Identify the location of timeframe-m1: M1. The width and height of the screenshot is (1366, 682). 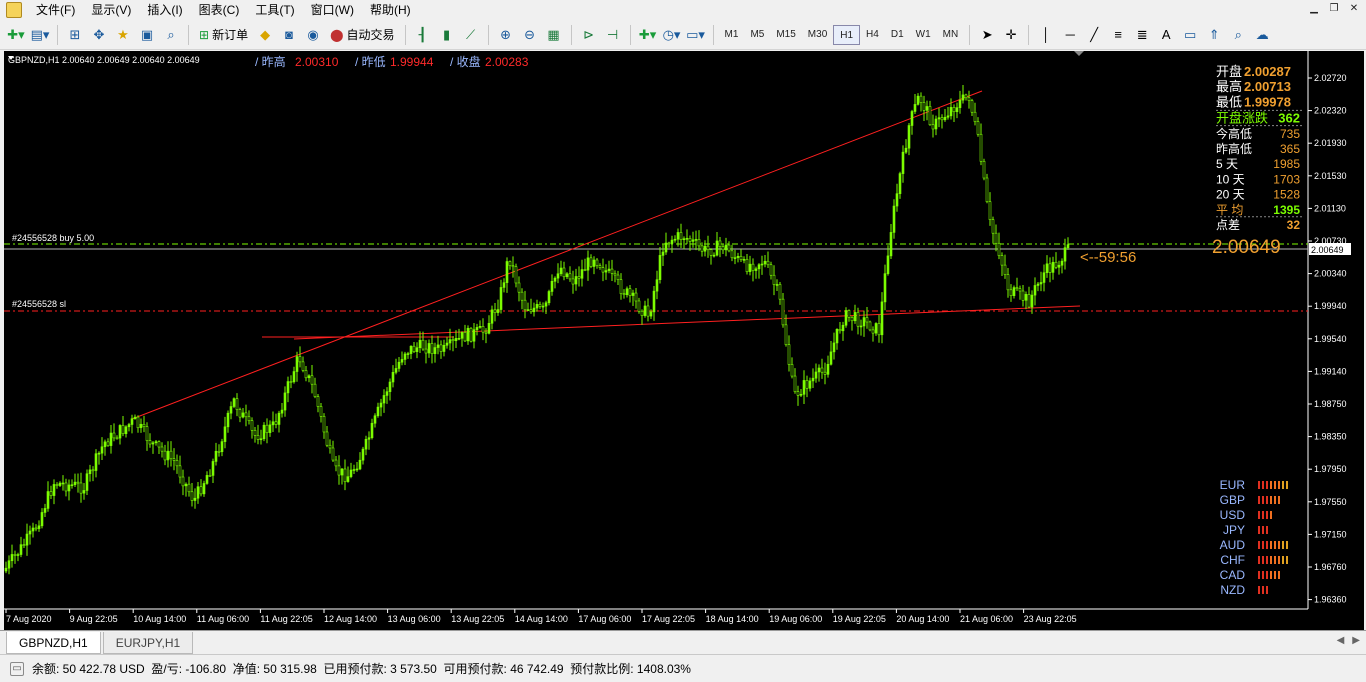
(732, 35).